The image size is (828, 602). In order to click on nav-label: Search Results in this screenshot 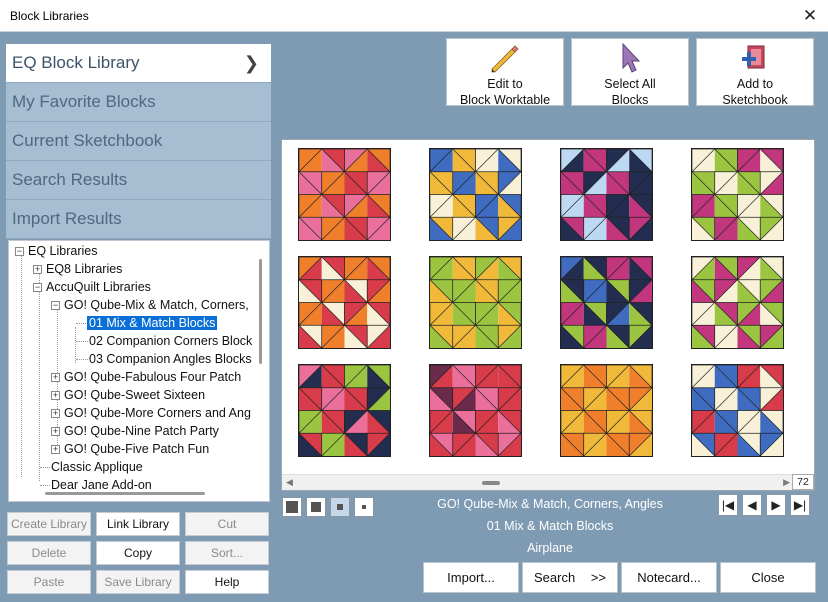, I will do `click(70, 179)`.